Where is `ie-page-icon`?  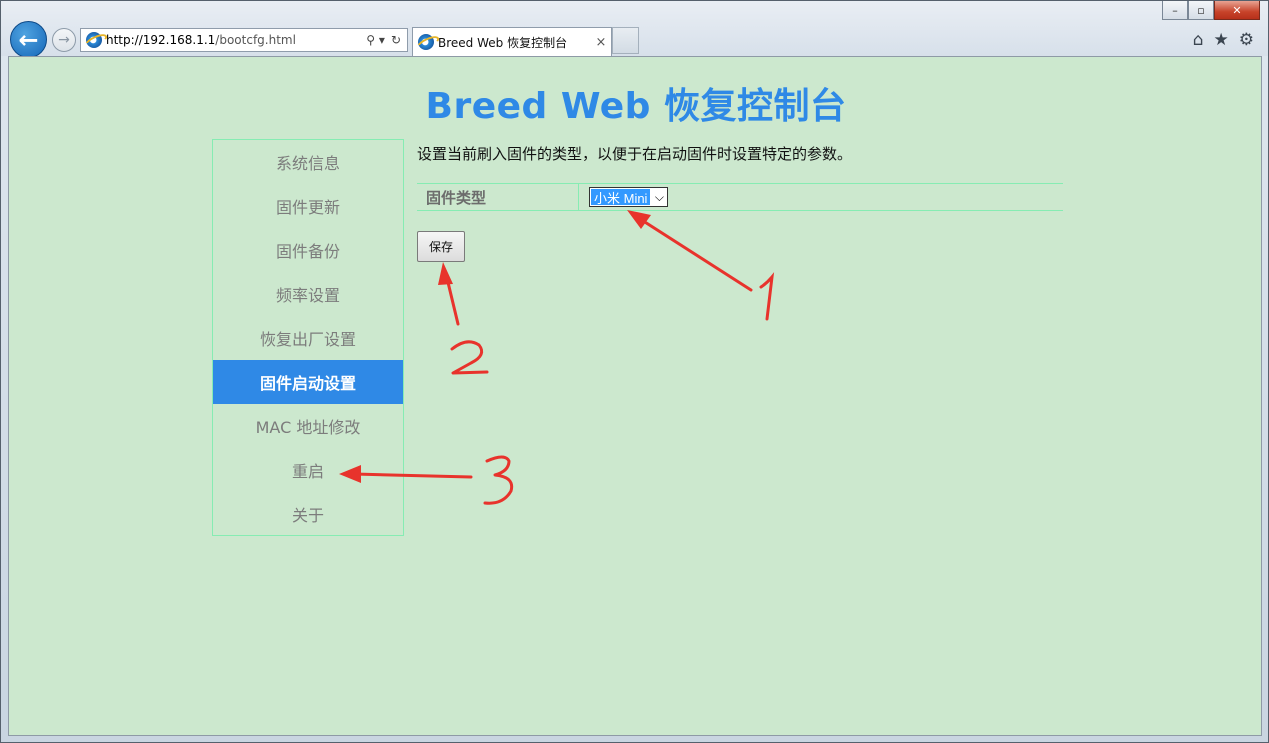 ie-page-icon is located at coordinates (94, 40).